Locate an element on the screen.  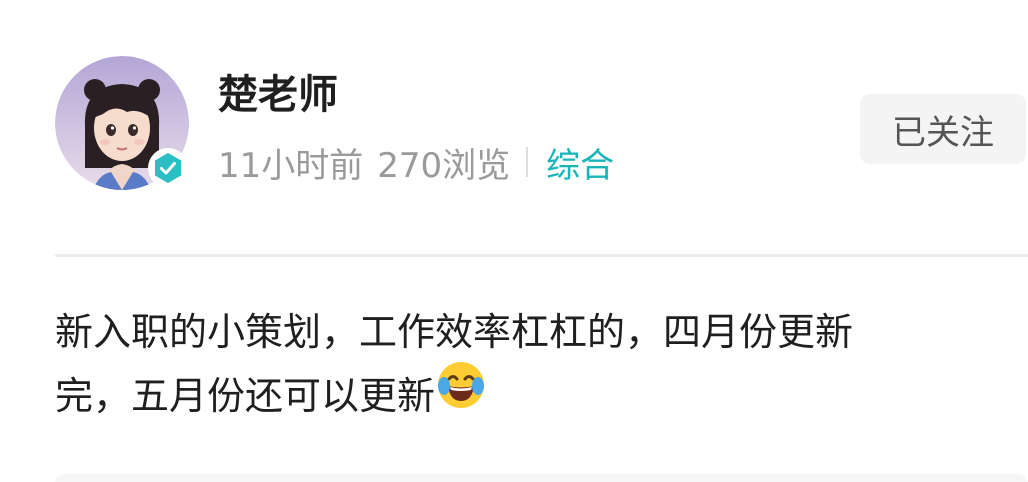
follow-button: 已关注 is located at coordinates (943, 129).